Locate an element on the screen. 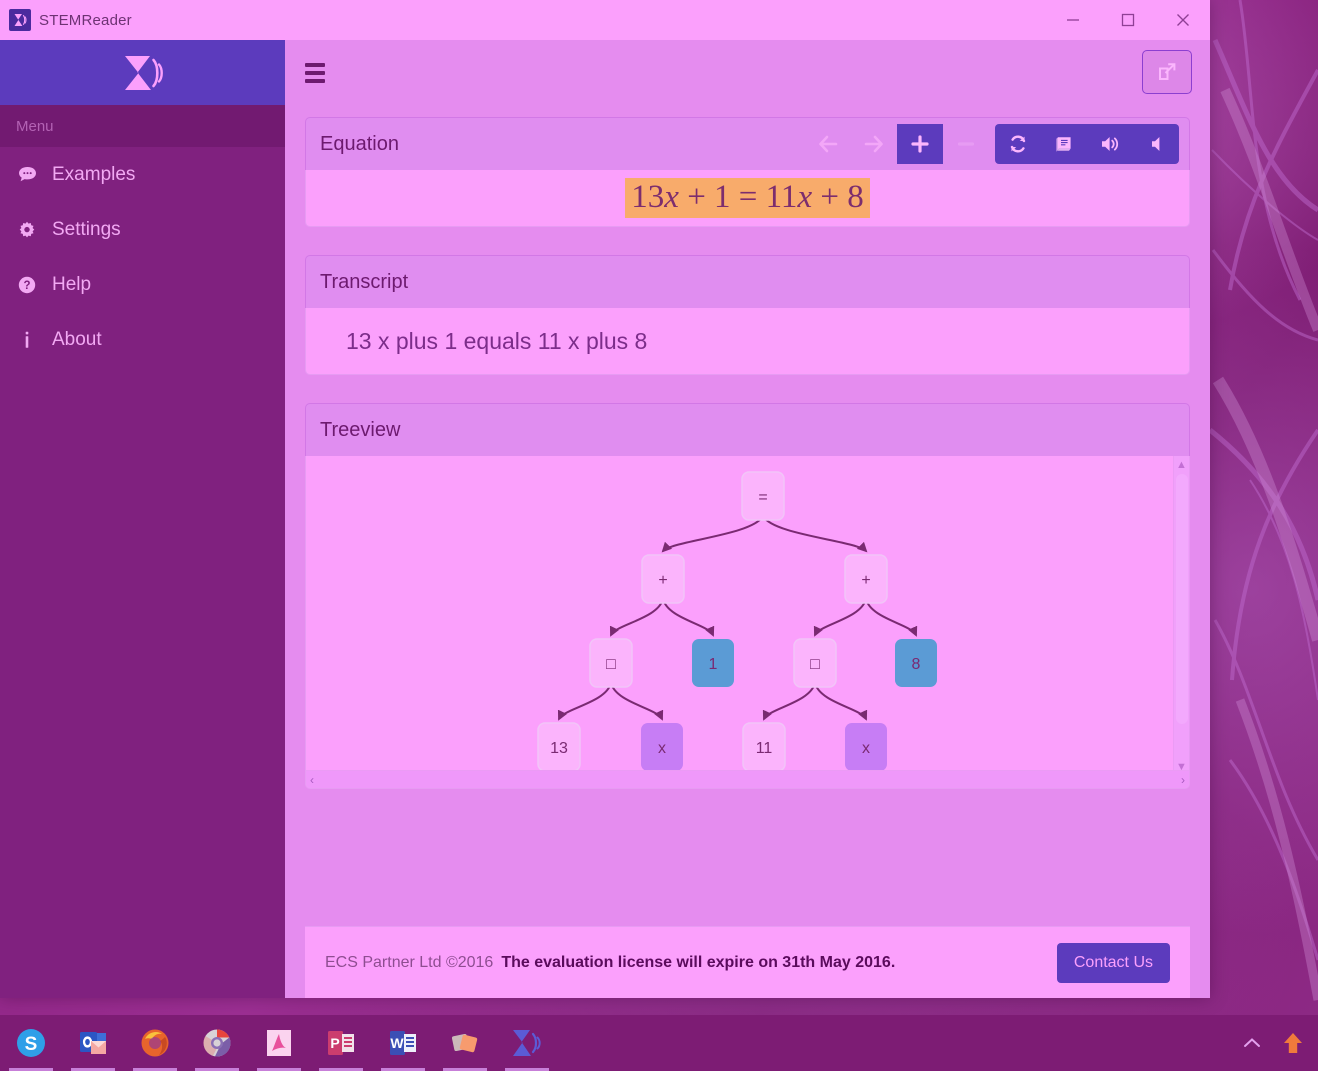  chevron-up-icon: ▲ is located at coordinates (1181, 465).